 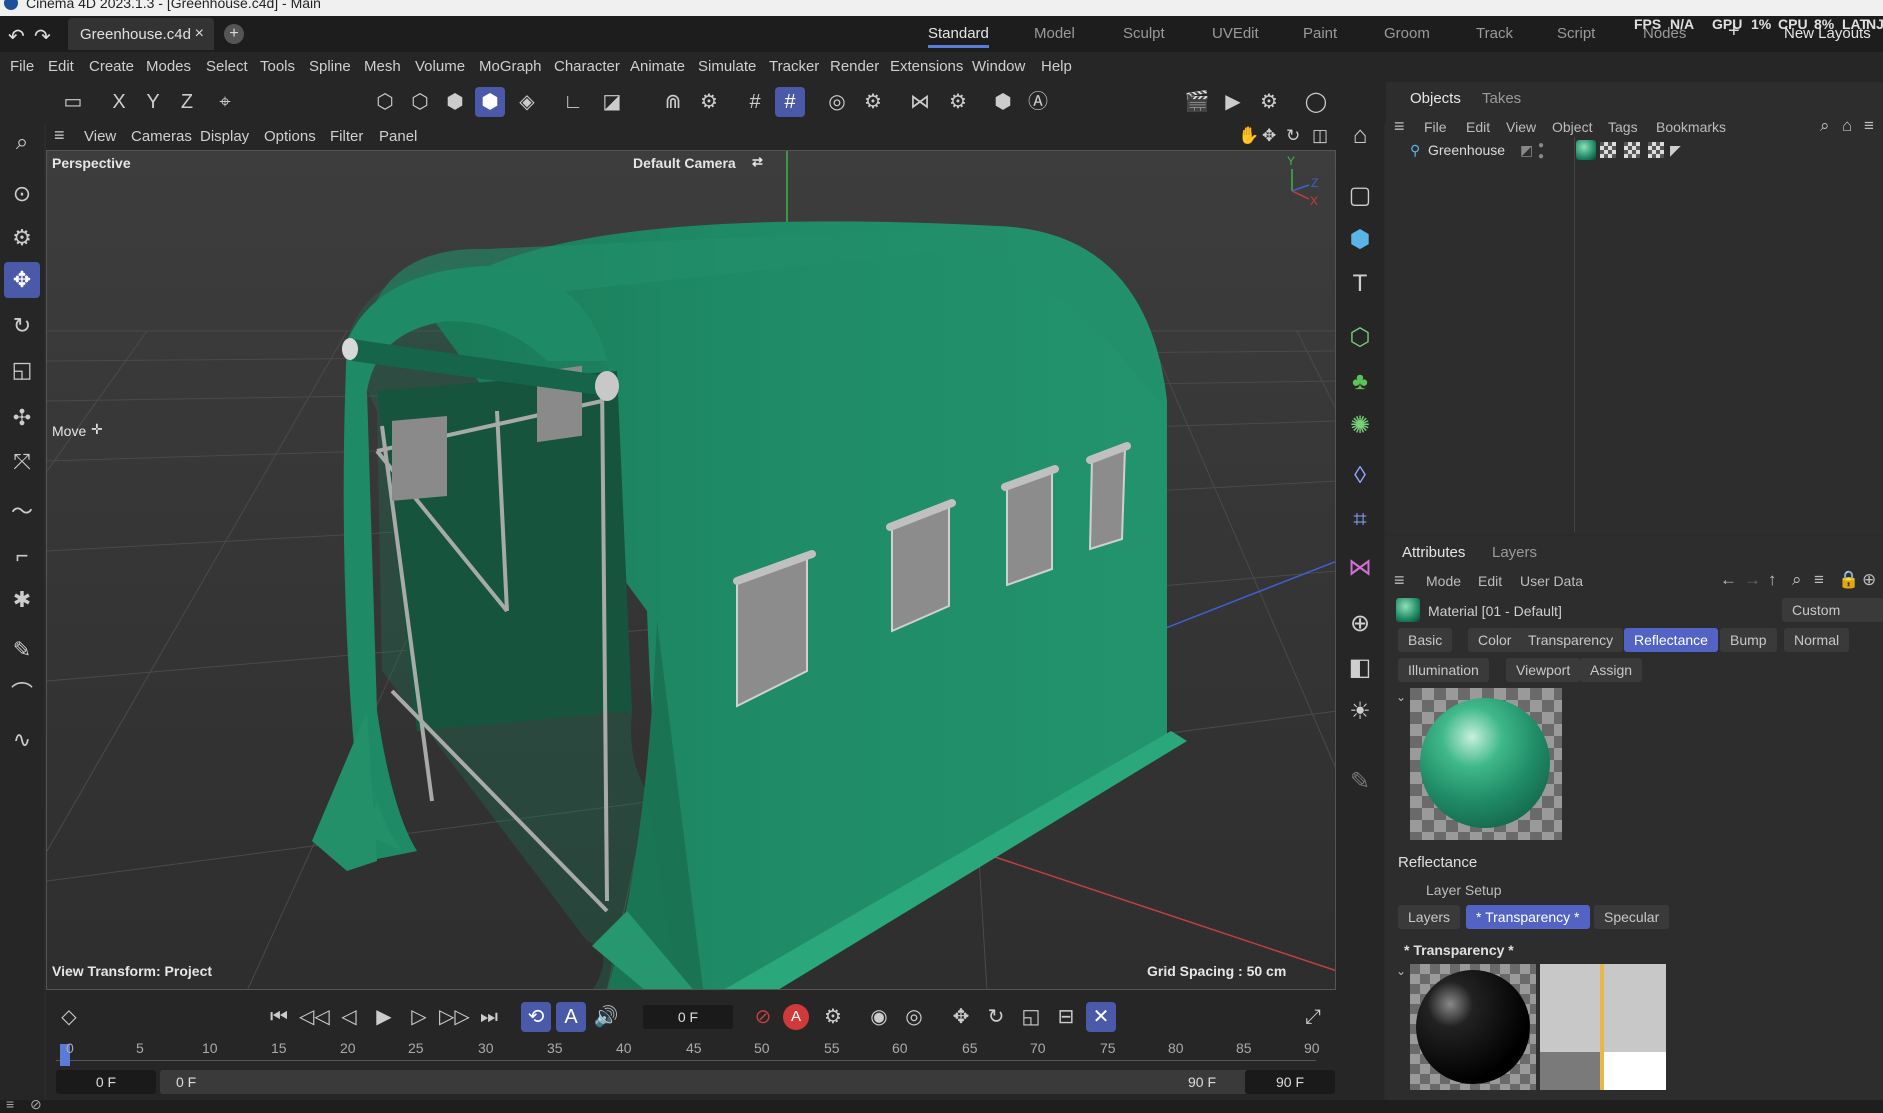 I want to click on lasso-selection-icon: ⌂, so click(x=1360, y=136).